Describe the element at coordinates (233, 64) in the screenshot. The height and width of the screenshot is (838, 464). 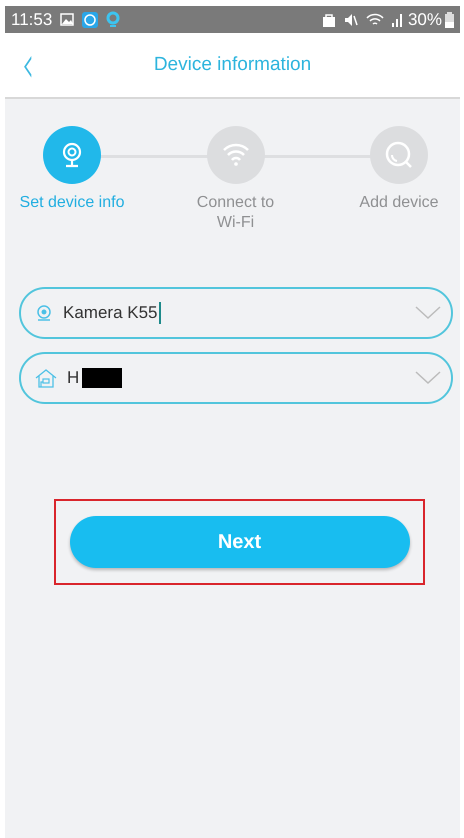
I see `page-title: Device information` at that location.